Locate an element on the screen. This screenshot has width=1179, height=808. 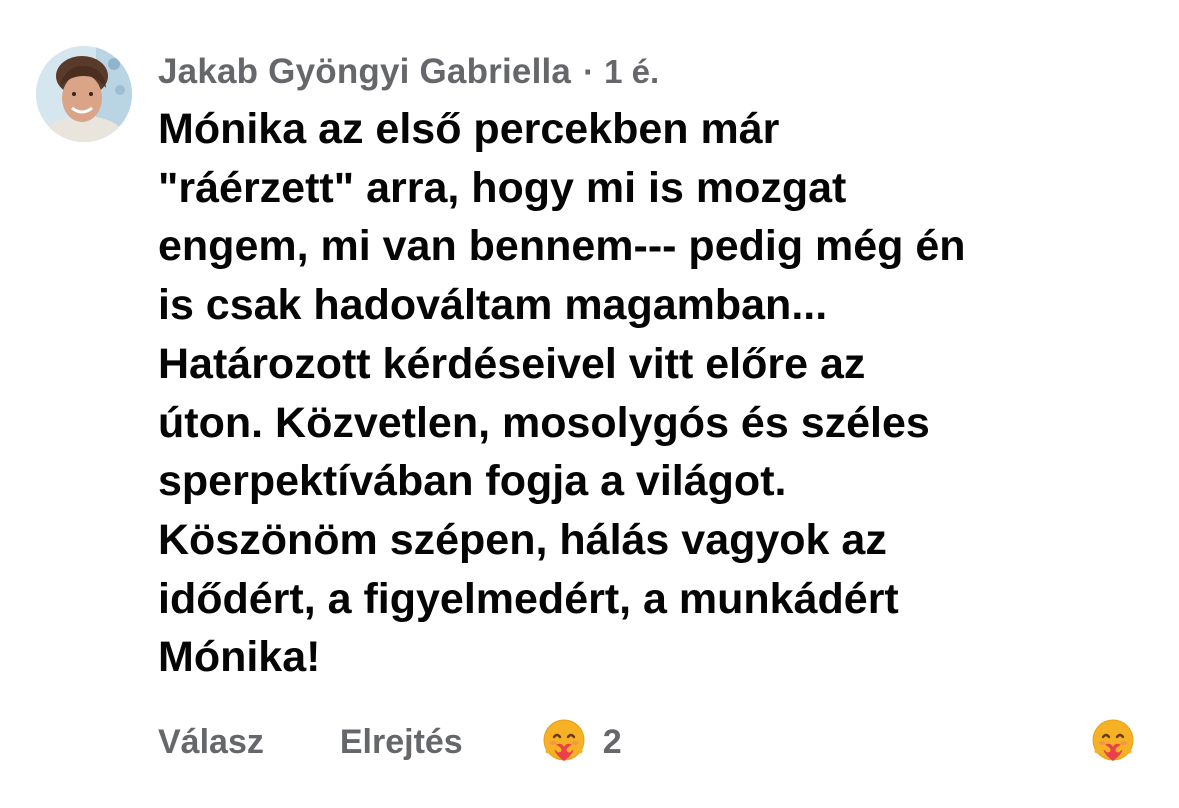
comment-text-line: idődért, a figyelmedért, a munkádért is located at coordinates (528, 598).